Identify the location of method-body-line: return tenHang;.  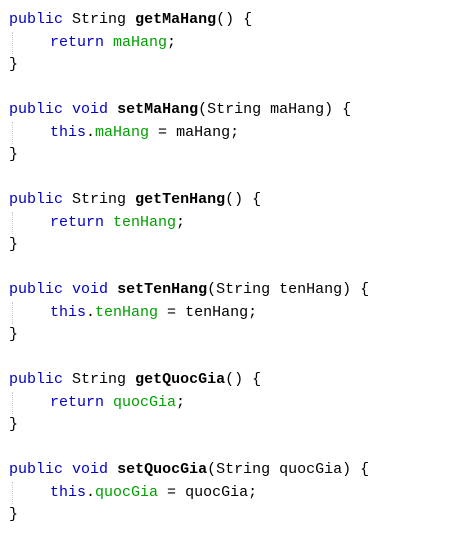
(189, 222).